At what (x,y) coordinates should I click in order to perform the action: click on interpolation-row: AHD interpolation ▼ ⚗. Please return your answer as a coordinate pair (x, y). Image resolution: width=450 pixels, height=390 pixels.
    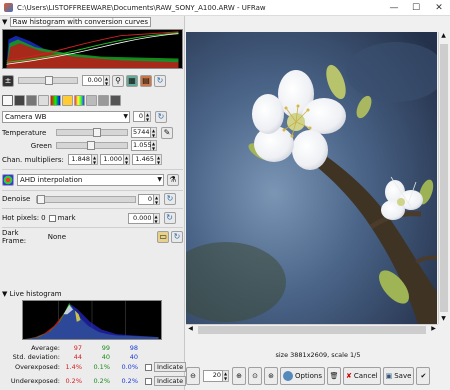
    Looking at the image, I should click on (92, 179).